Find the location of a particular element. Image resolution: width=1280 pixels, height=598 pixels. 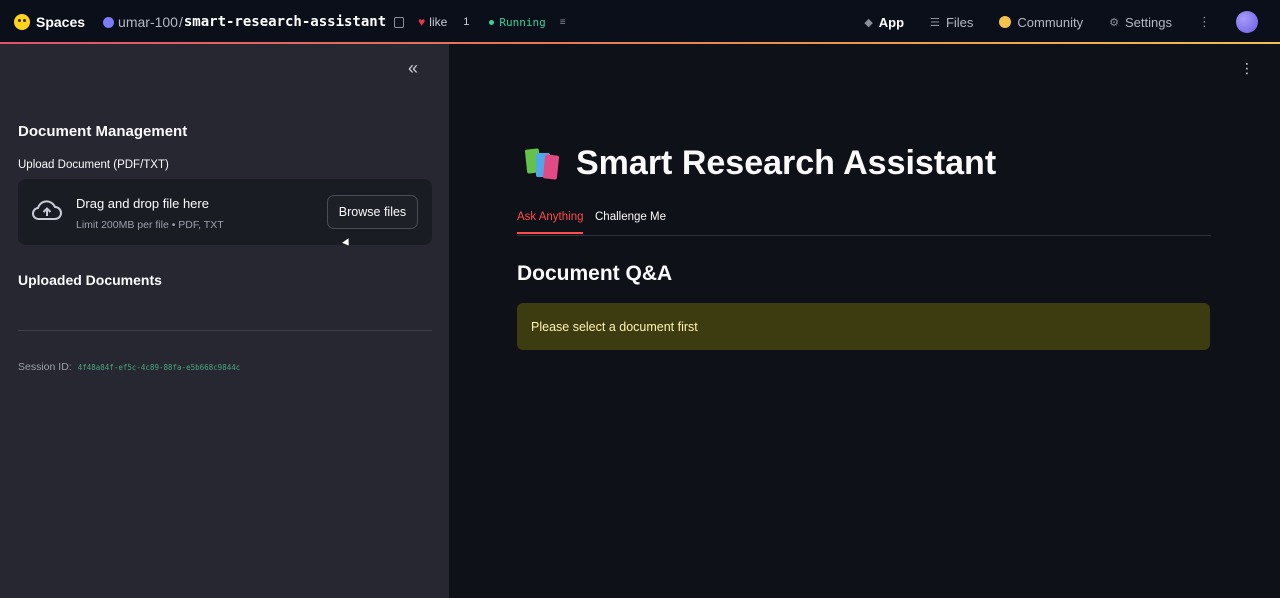

spaces-brand: Spaces is located at coordinates (49, 22).